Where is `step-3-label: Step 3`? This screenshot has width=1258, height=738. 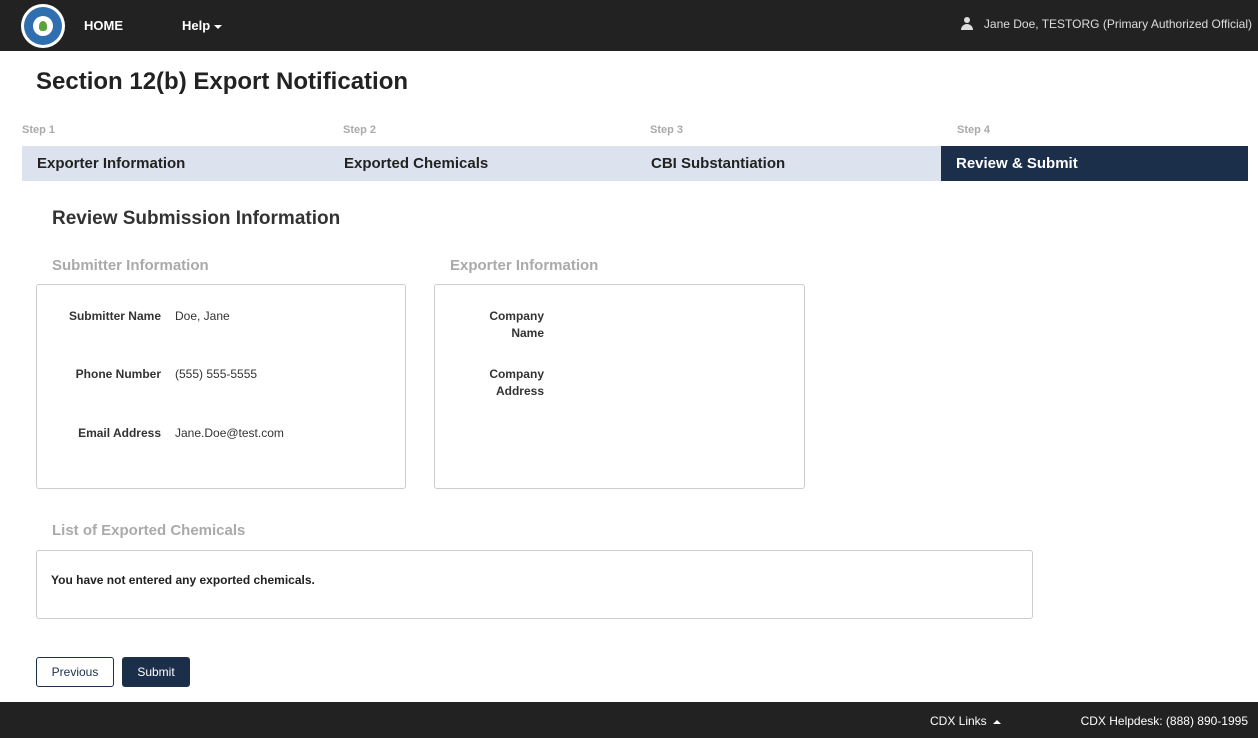 step-3-label: Step 3 is located at coordinates (667, 130).